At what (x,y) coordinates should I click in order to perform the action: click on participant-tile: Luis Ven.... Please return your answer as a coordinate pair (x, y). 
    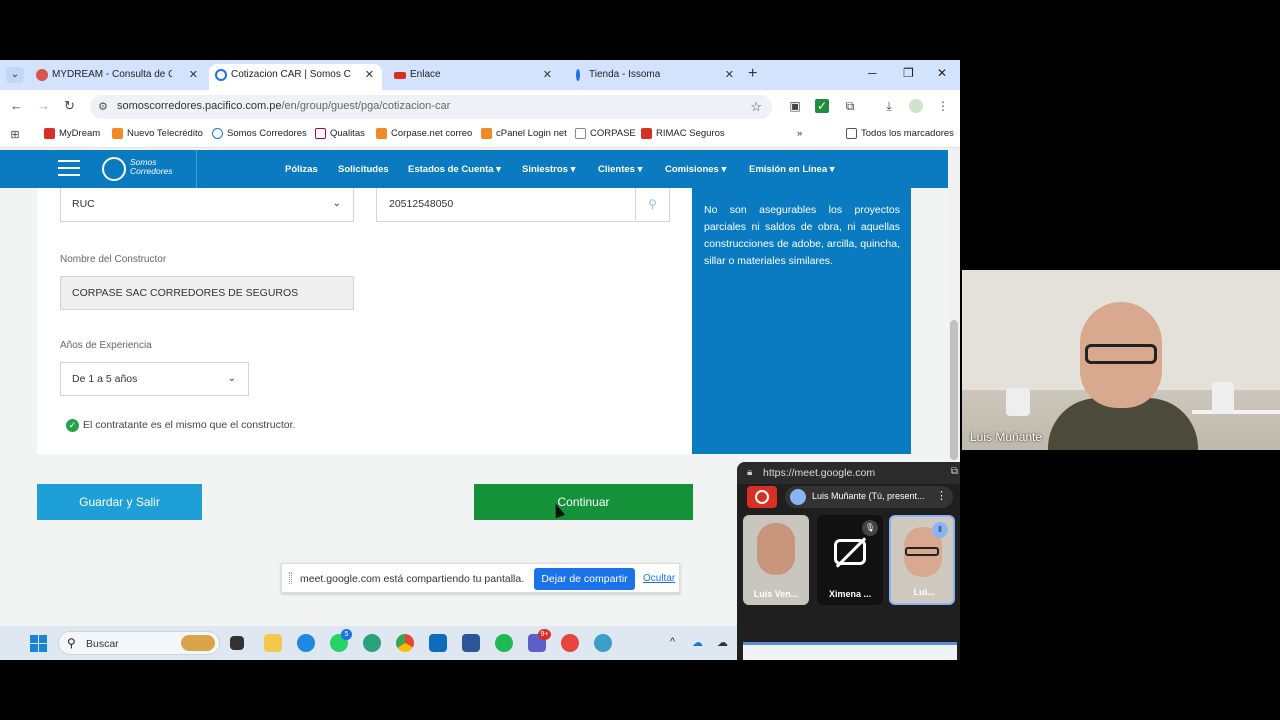
    Looking at the image, I should click on (776, 560).